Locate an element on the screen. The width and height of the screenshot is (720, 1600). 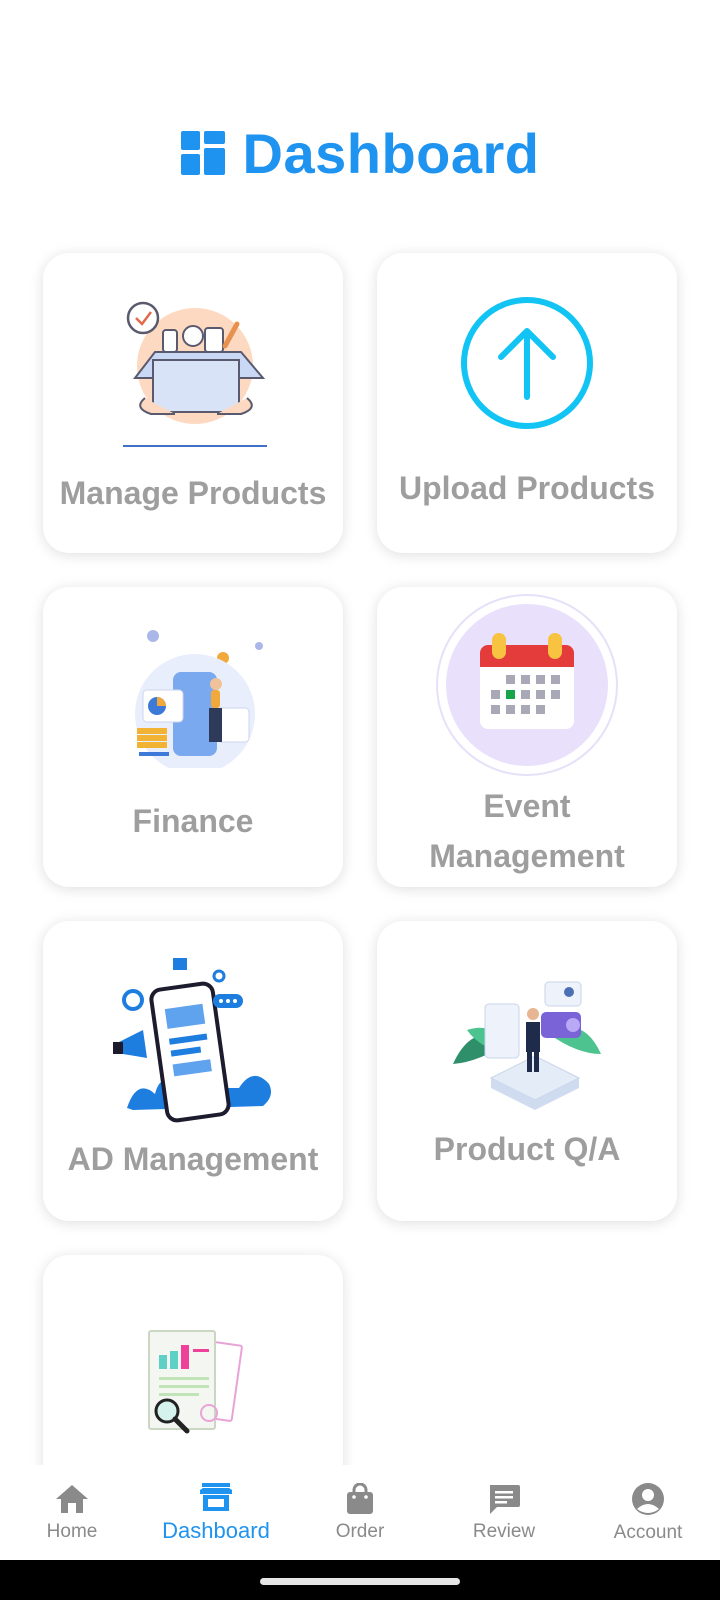
finance-illustration is located at coordinates (199, 699).